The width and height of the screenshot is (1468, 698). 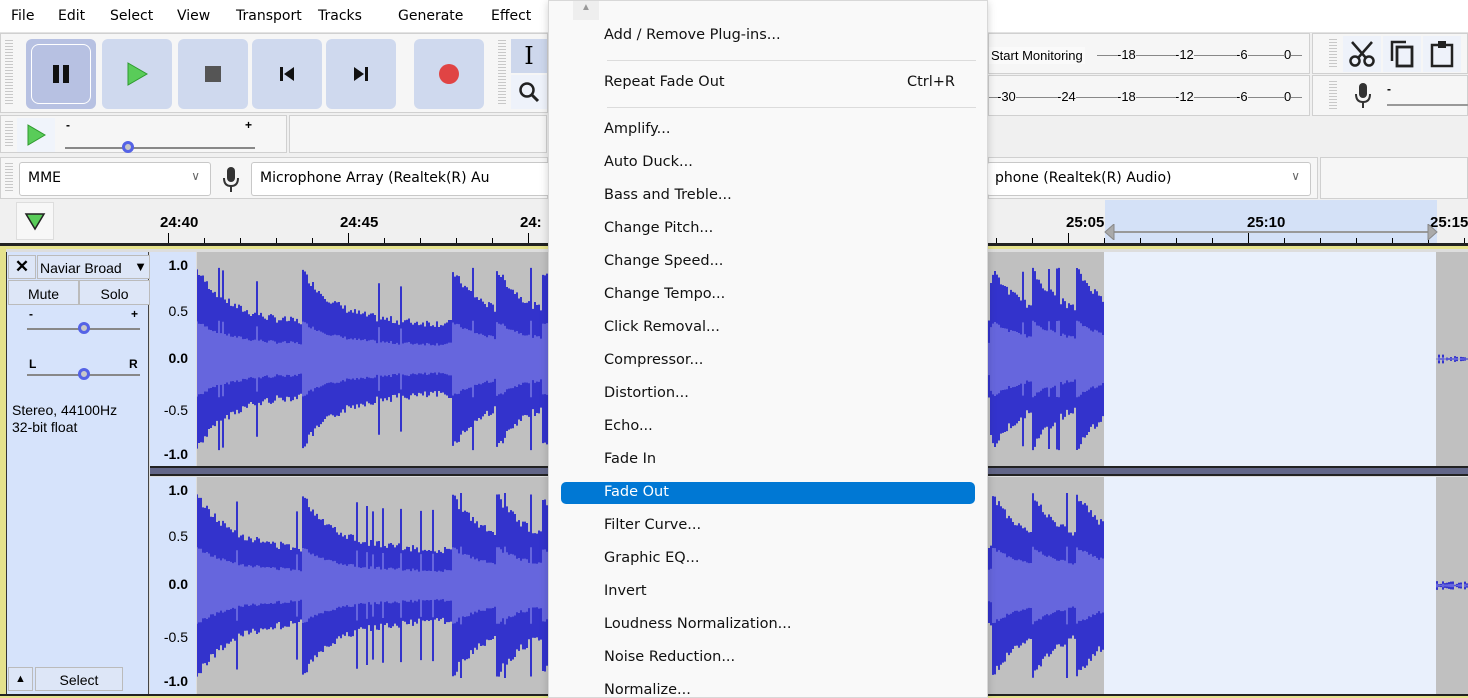 I want to click on volume-minus-label: -, so click(x=1389, y=89).